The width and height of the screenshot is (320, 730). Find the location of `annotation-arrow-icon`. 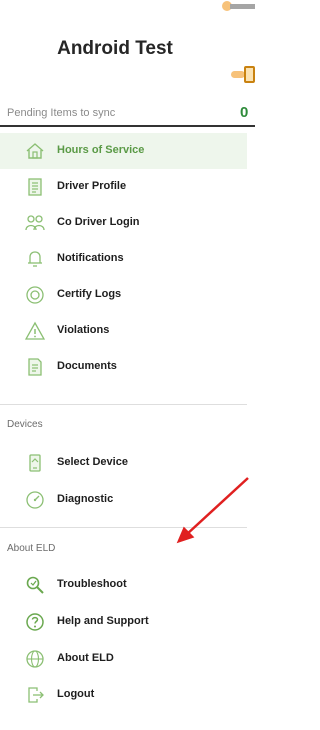

annotation-arrow-icon is located at coordinates (212, 510).